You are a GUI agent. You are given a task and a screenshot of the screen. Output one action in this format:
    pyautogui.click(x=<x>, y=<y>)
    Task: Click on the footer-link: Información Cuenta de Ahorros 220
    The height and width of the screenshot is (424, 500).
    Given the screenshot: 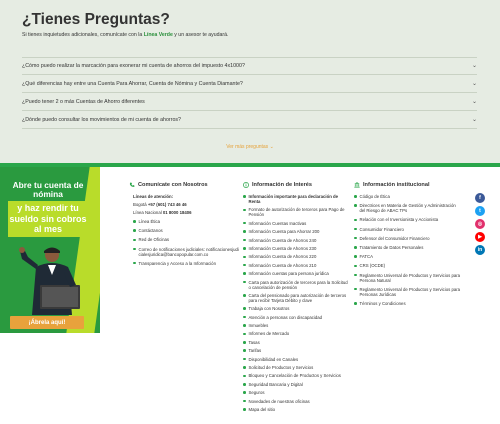 What is the action you would take?
    pyautogui.click(x=297, y=256)
    